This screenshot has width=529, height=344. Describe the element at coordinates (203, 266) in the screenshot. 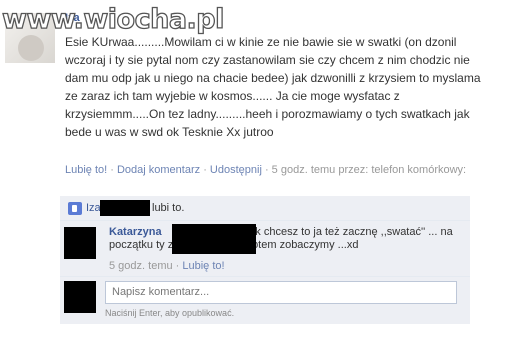

I see `comment-like-link: Lubię to!` at that location.